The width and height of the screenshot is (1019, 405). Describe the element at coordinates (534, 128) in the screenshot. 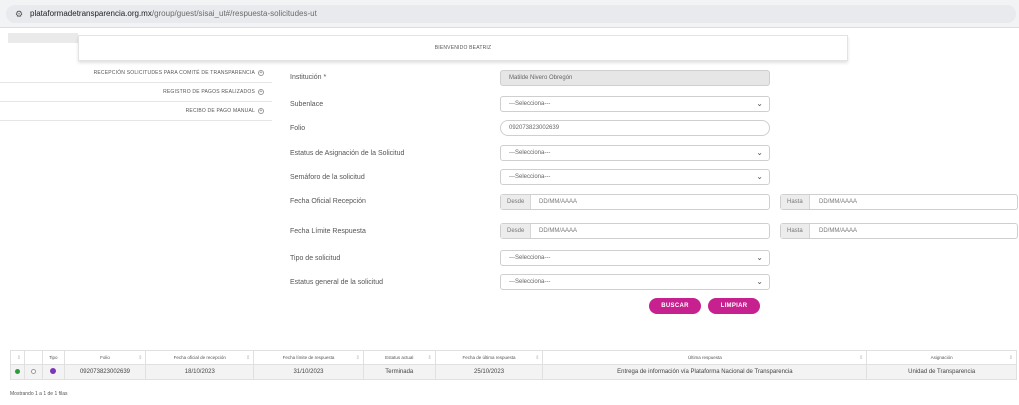

I see `folio-value: 092073823002639` at that location.